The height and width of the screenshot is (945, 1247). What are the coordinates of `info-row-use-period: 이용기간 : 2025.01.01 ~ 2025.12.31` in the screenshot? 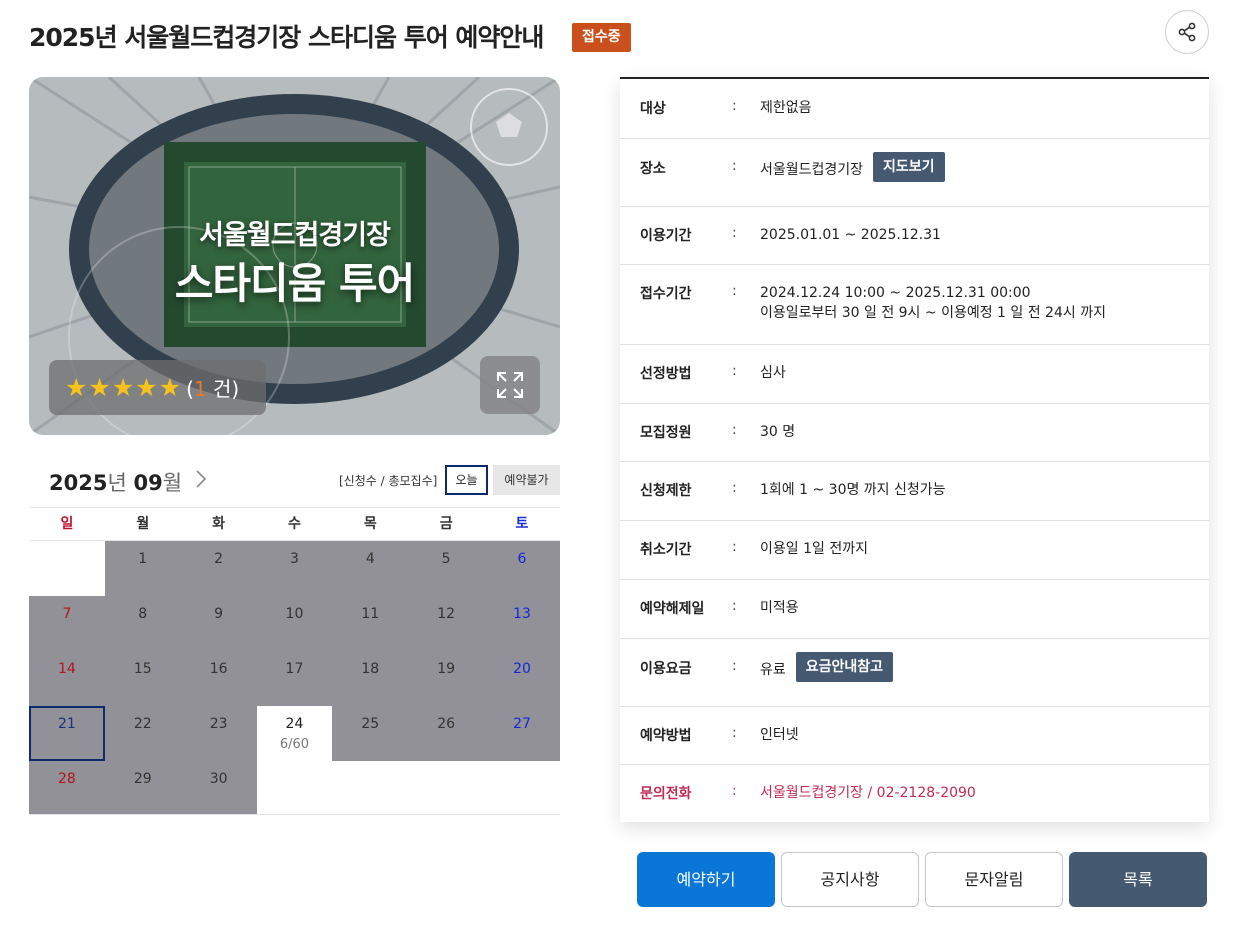 It's located at (914, 236).